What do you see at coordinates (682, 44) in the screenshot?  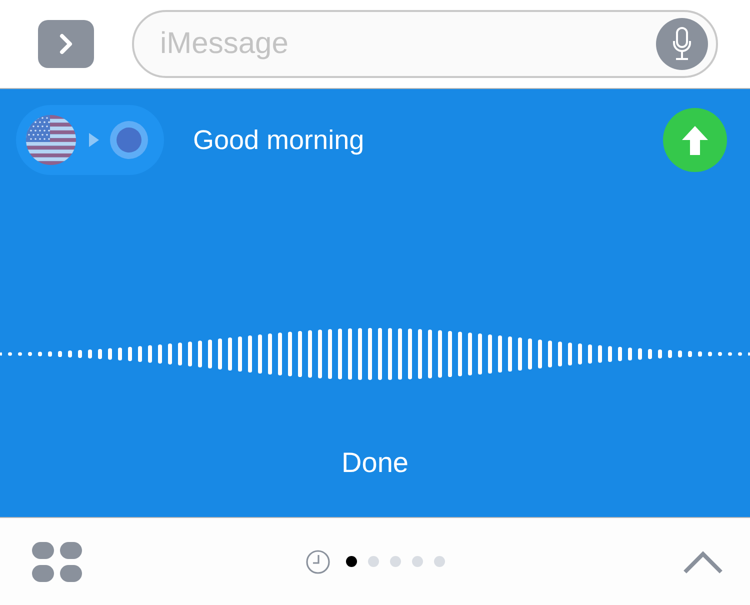 I see `microphone-icon` at bounding box center [682, 44].